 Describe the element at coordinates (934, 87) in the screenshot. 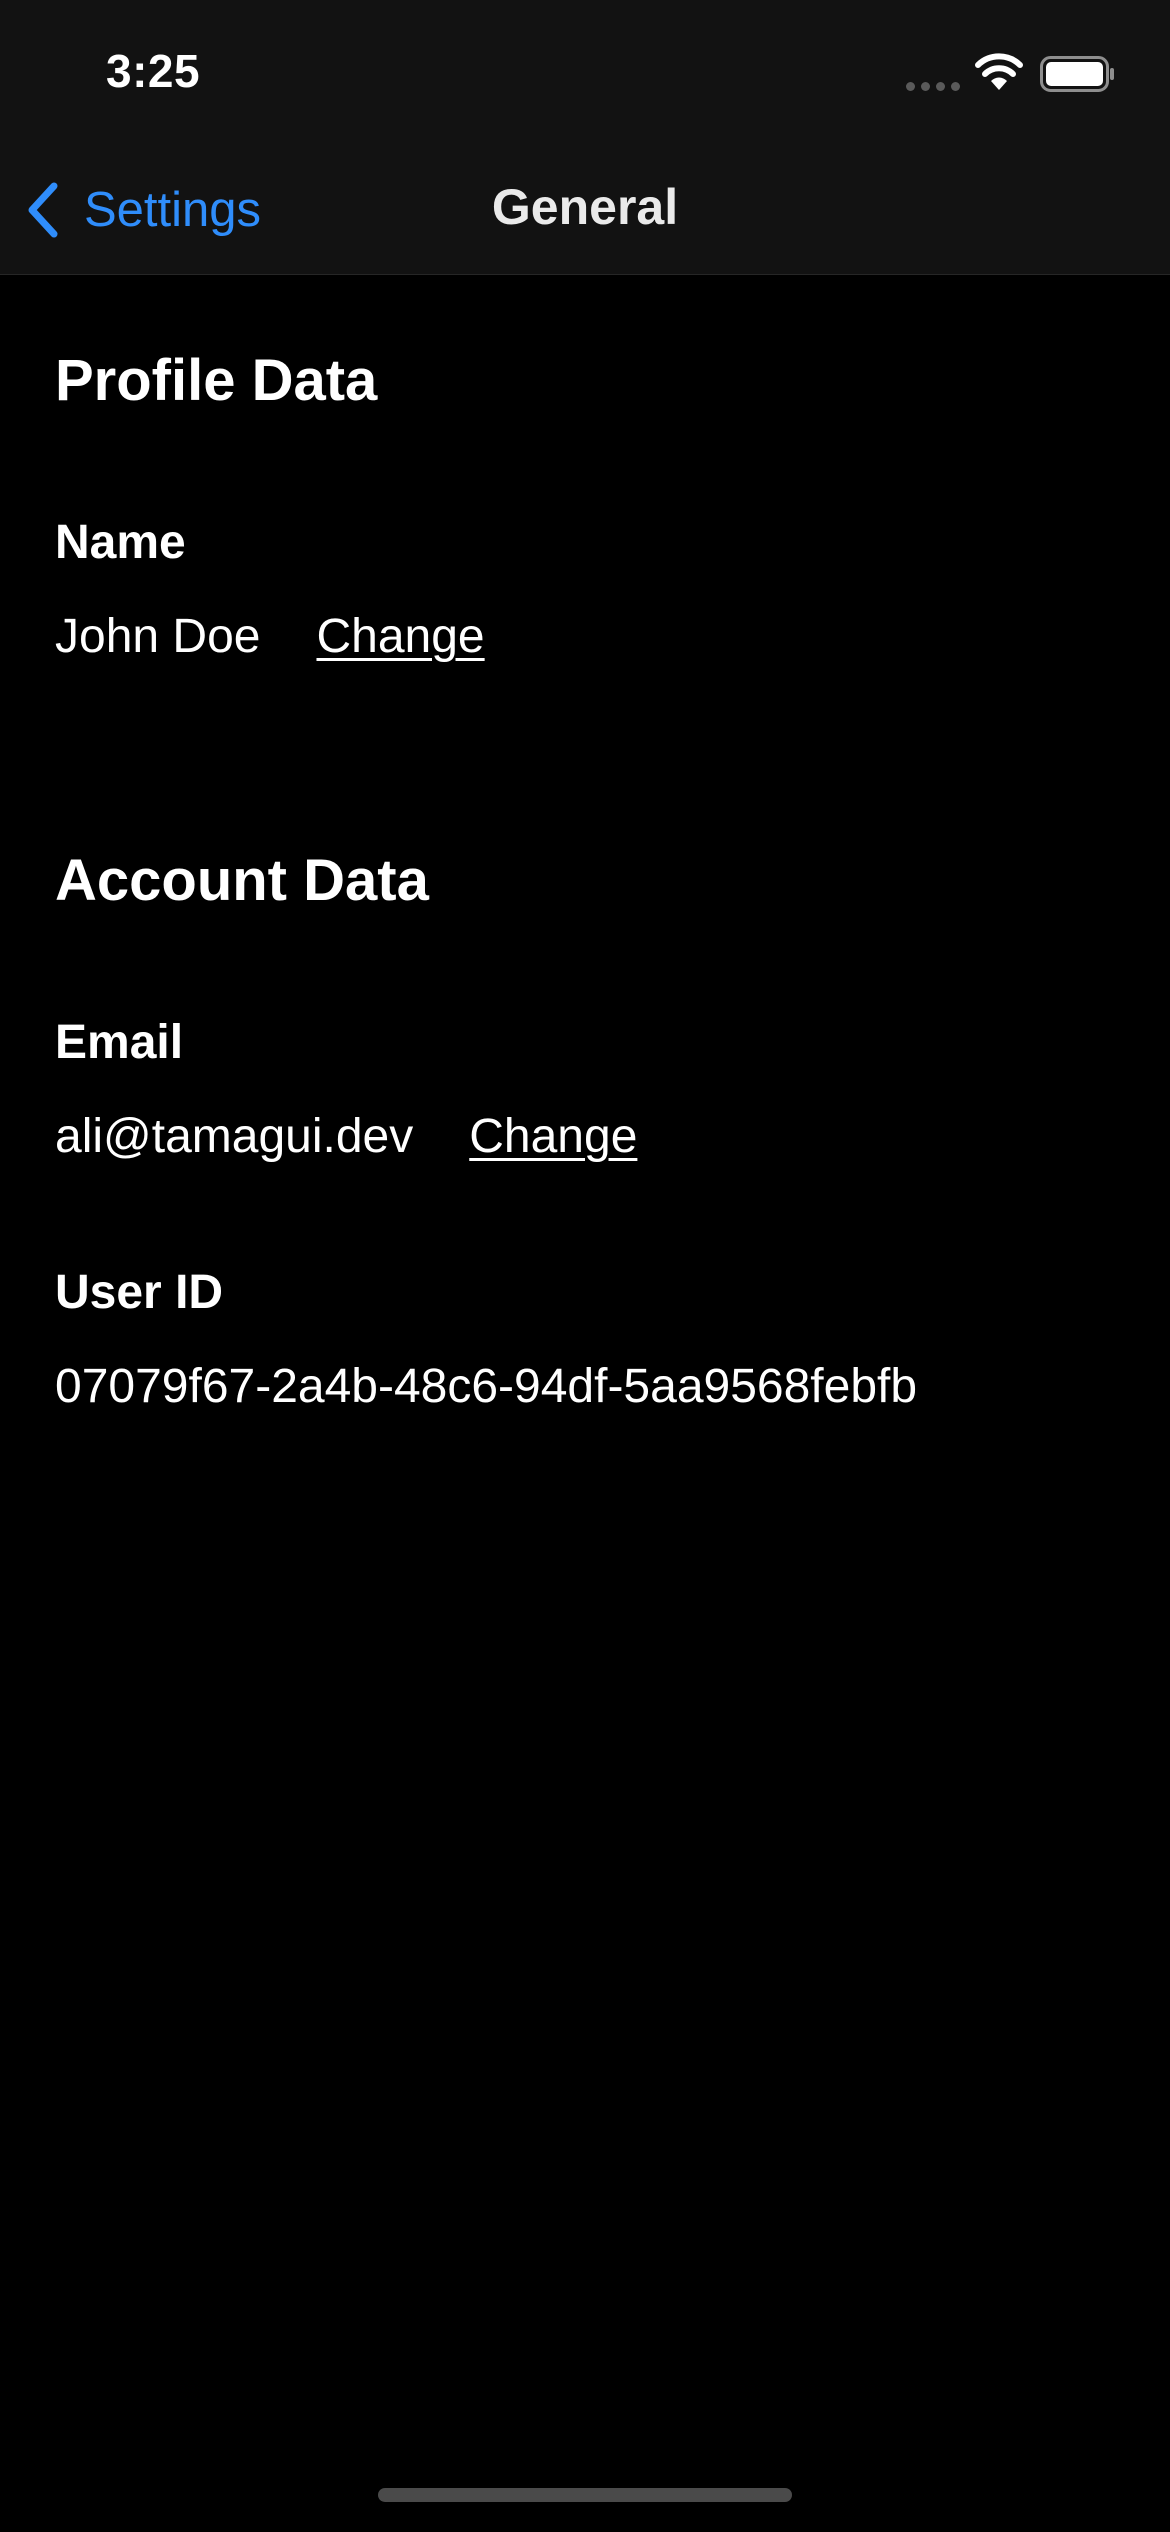

I see `cellular-signal-icon` at that location.